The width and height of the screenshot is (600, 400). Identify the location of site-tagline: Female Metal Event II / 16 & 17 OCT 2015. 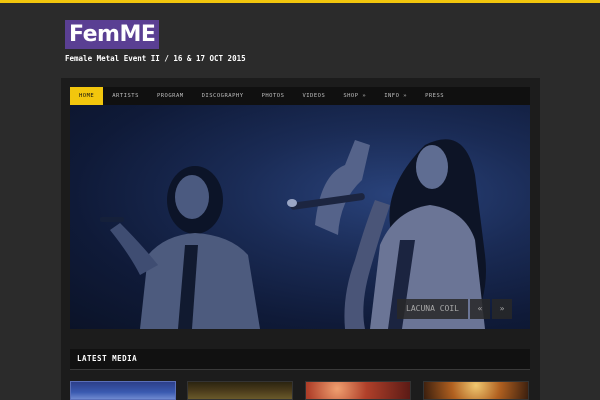
(155, 58).